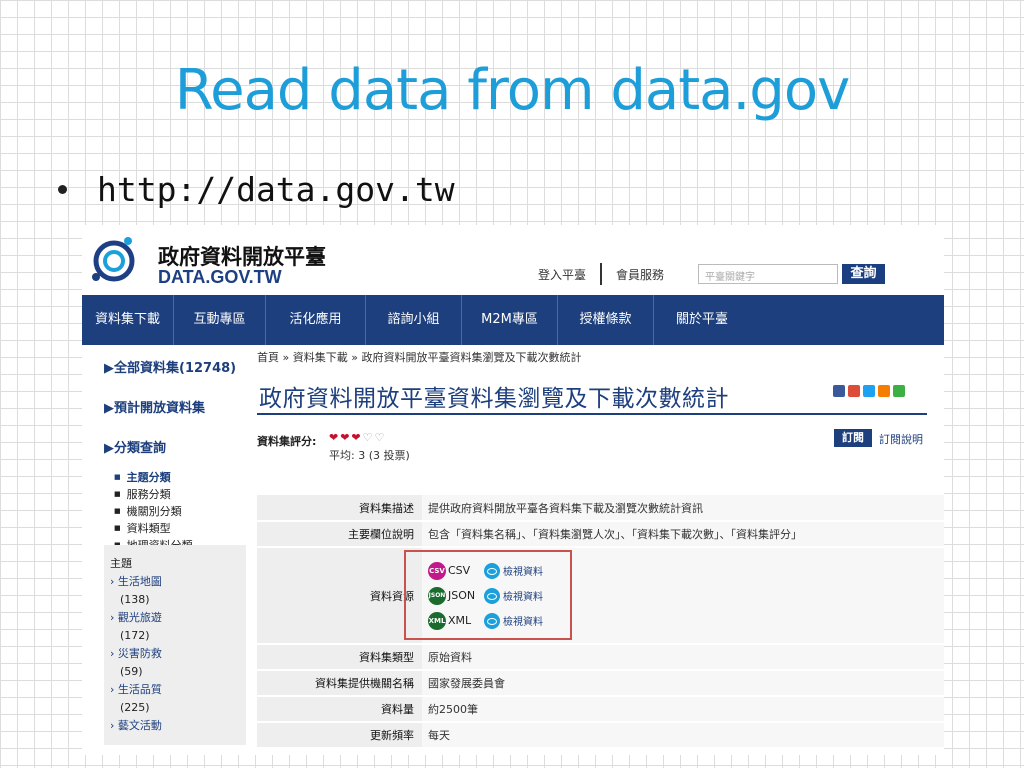 The width and height of the screenshot is (1024, 768). Describe the element at coordinates (175, 726) in the screenshot. I see `theme-item: › 藝文活動` at that location.